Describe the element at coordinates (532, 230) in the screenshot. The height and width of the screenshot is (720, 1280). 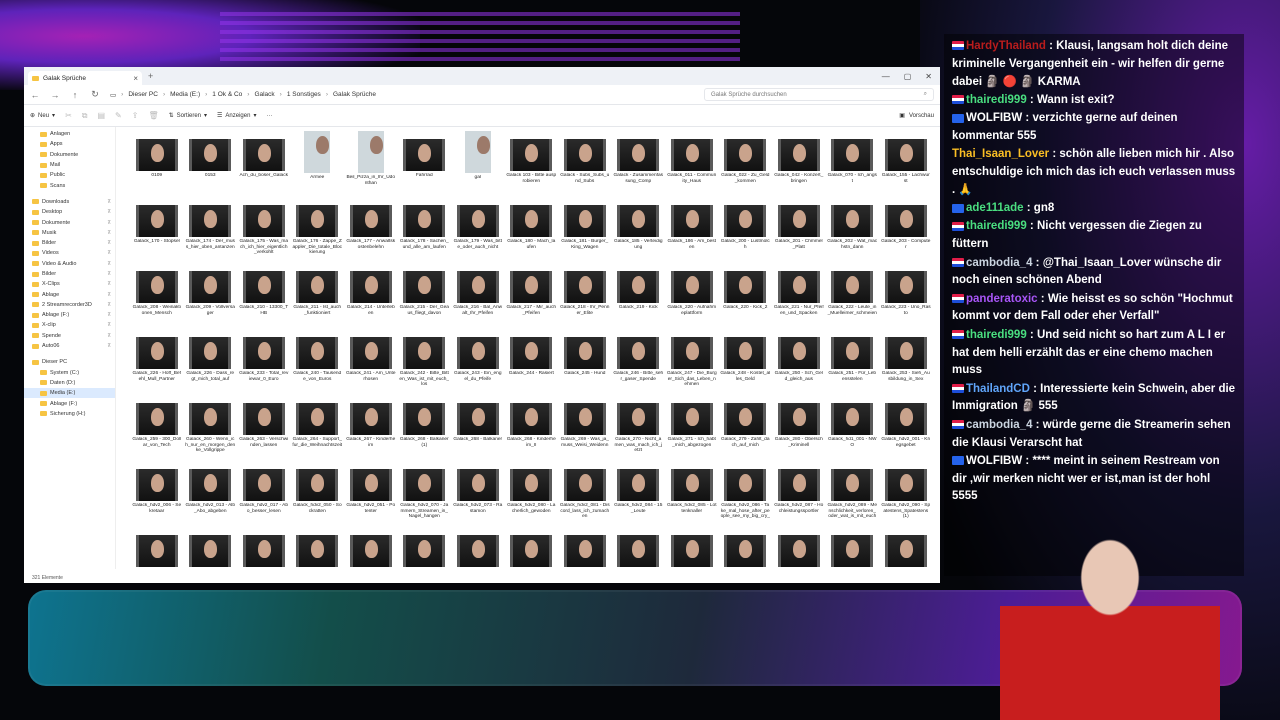
I see `file-item: Galack_180 - Mach_laufen` at that location.